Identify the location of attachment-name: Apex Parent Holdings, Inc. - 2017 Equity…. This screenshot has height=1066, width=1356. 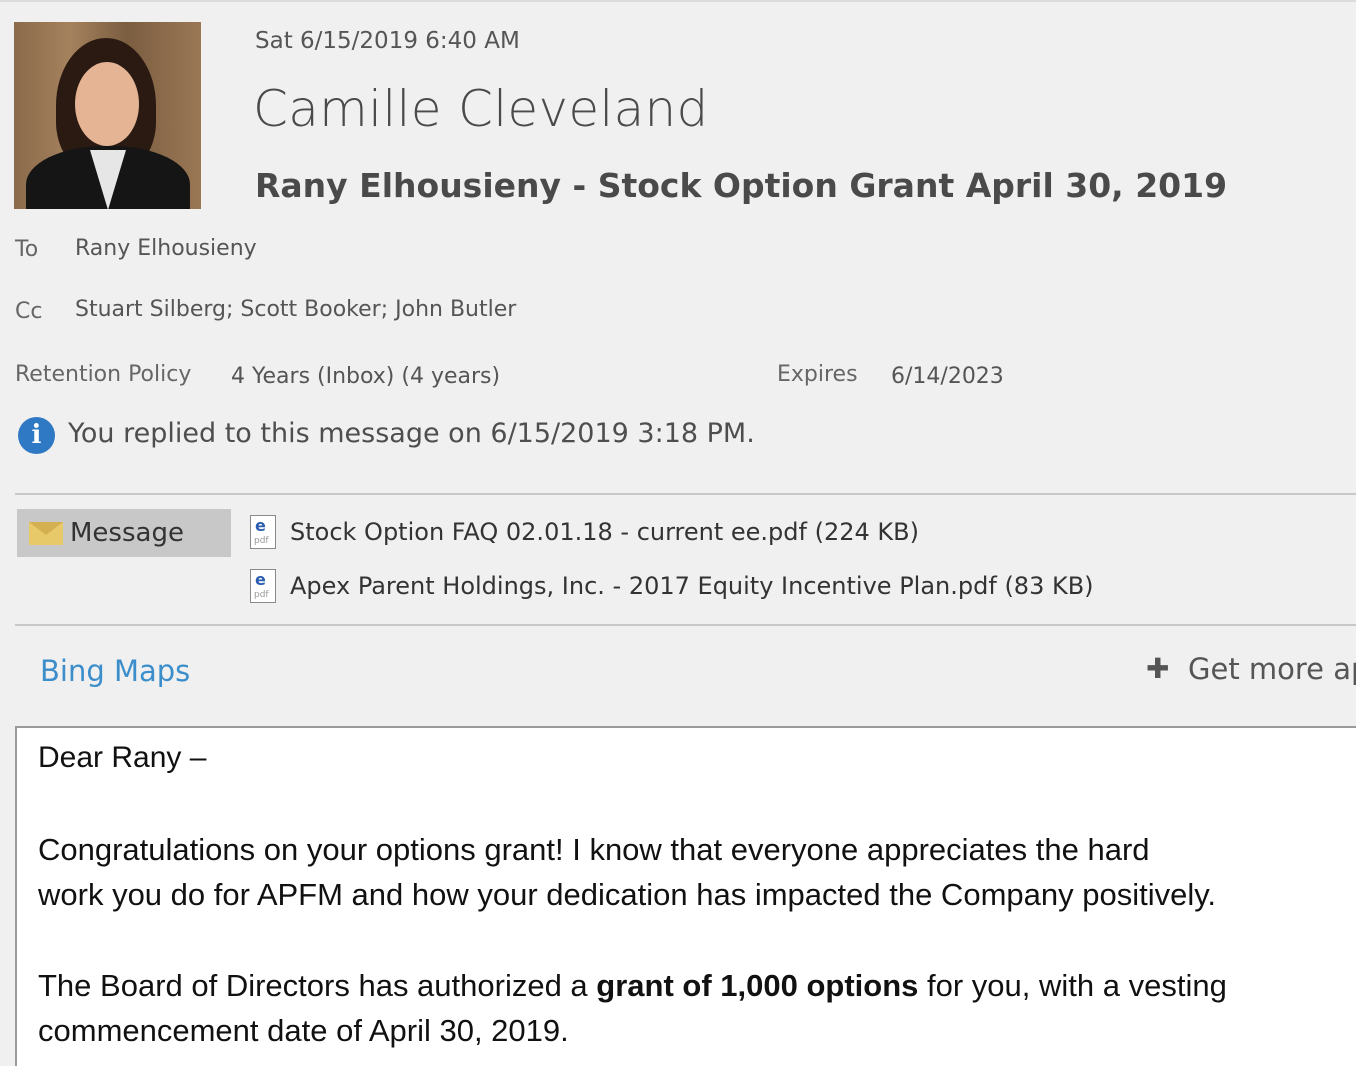
(643, 586).